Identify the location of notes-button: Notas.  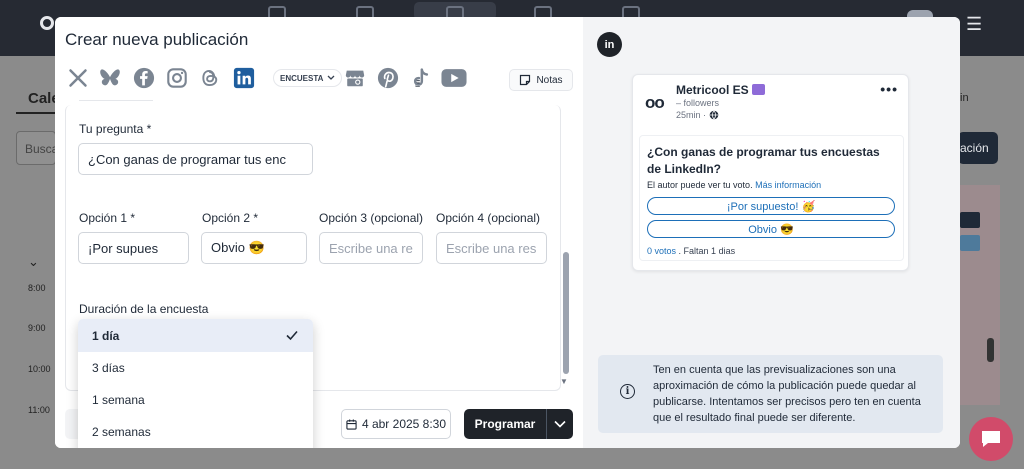
(541, 80).